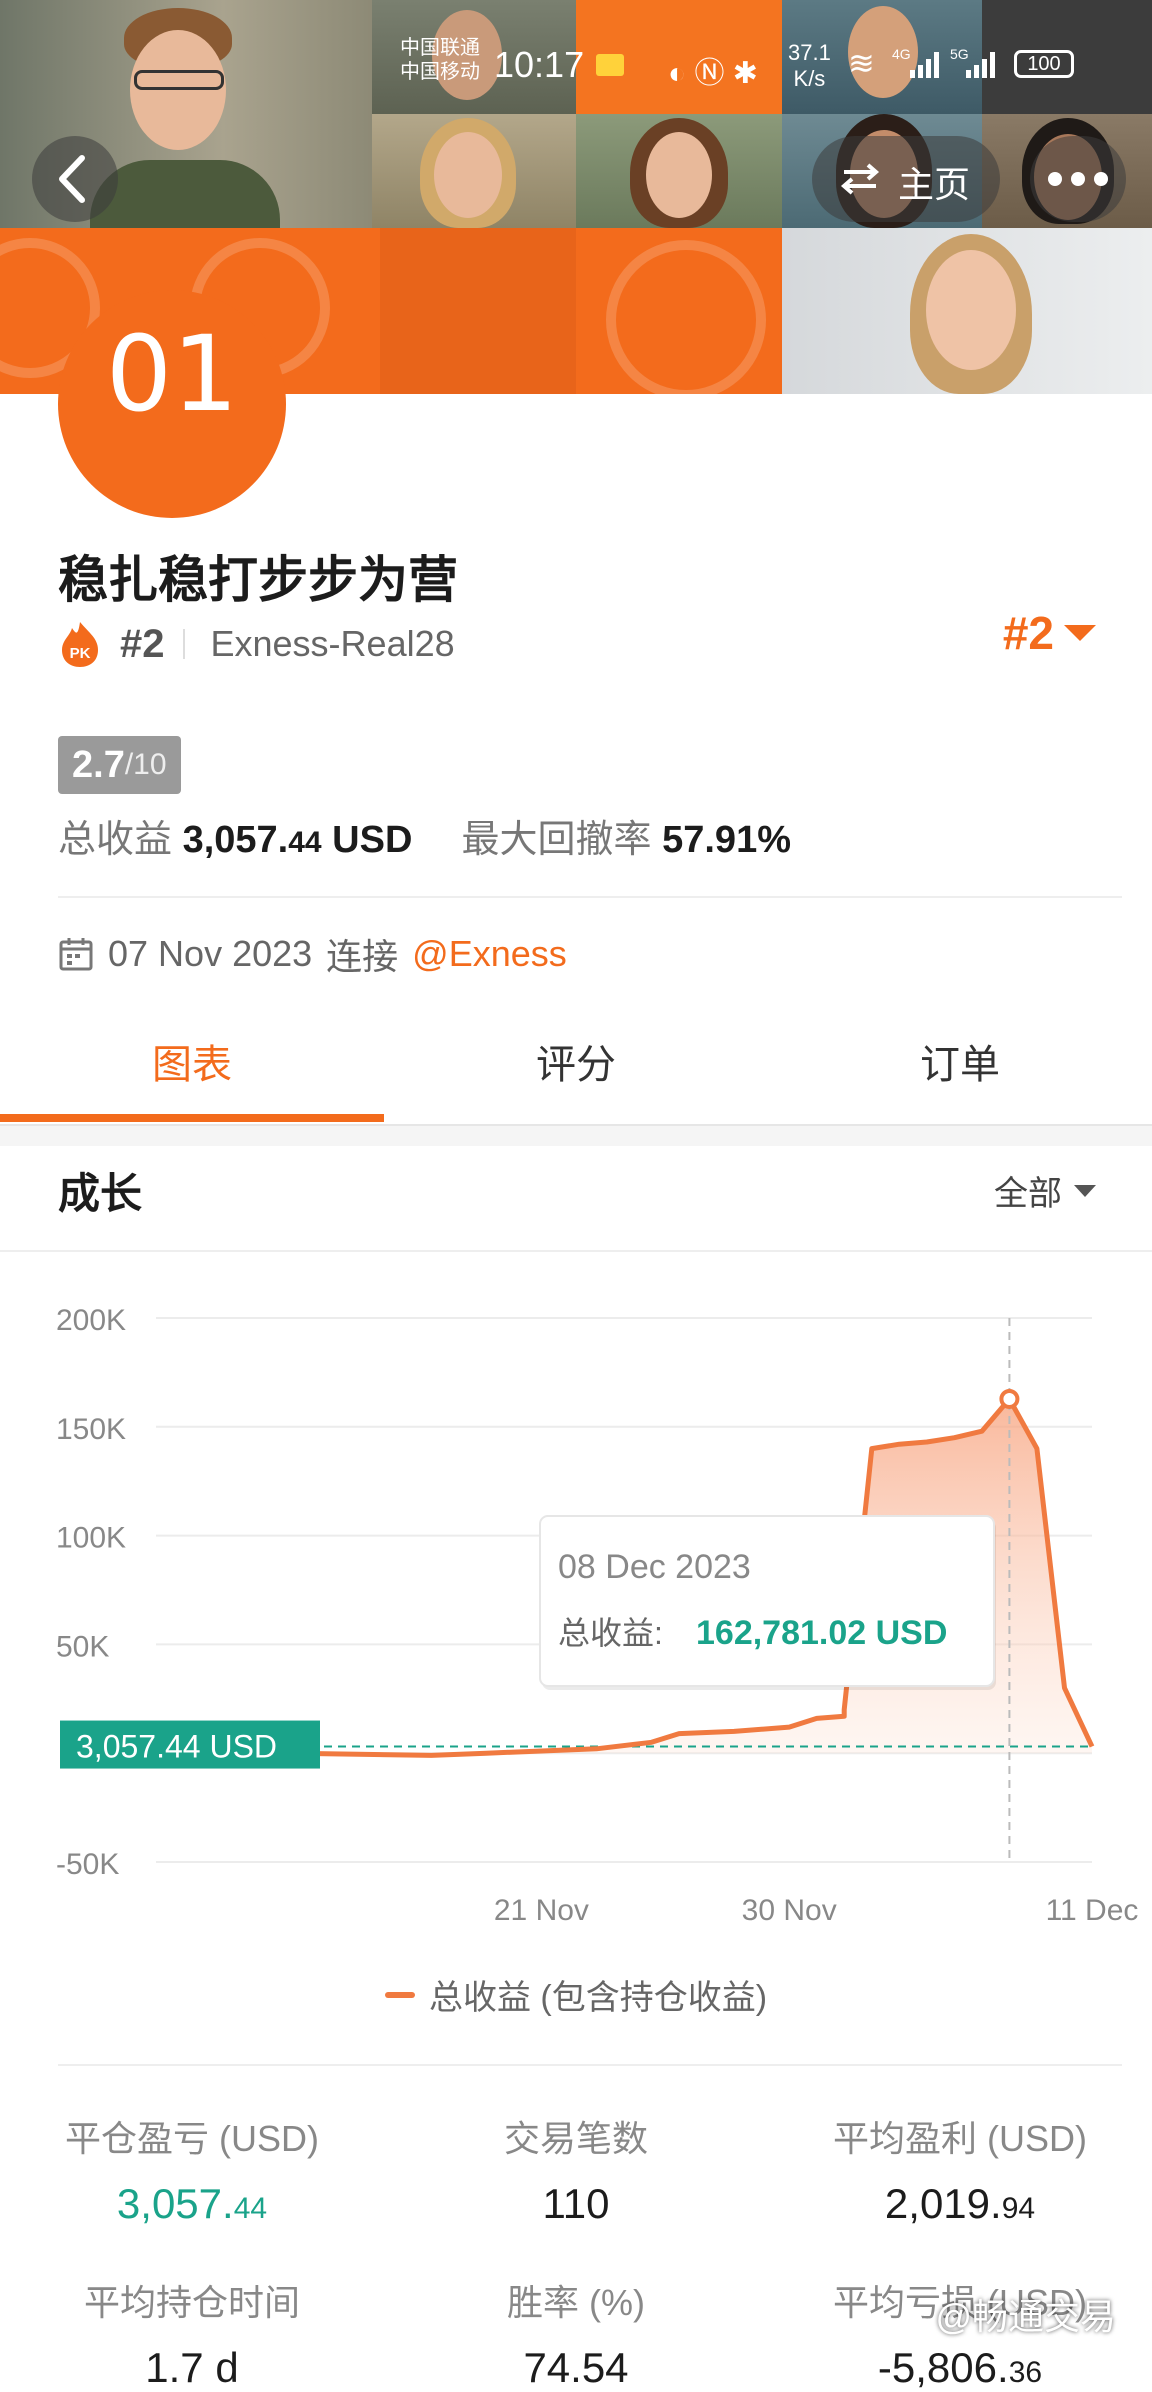 Image resolution: width=1152 pixels, height=2392 pixels. What do you see at coordinates (424, 835) in the screenshot?
I see `profit-summary: 总收益 3,057.44 USD 最大回撤率 57.91%` at bounding box center [424, 835].